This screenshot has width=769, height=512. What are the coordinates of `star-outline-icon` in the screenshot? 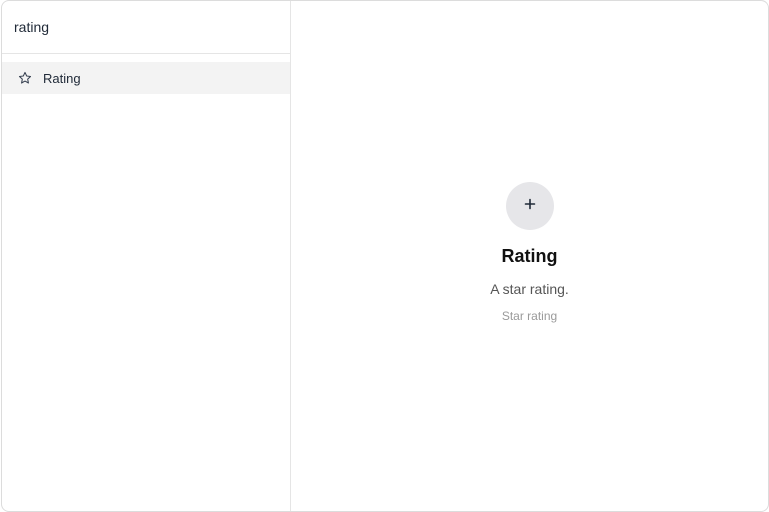 It's located at (25, 78).